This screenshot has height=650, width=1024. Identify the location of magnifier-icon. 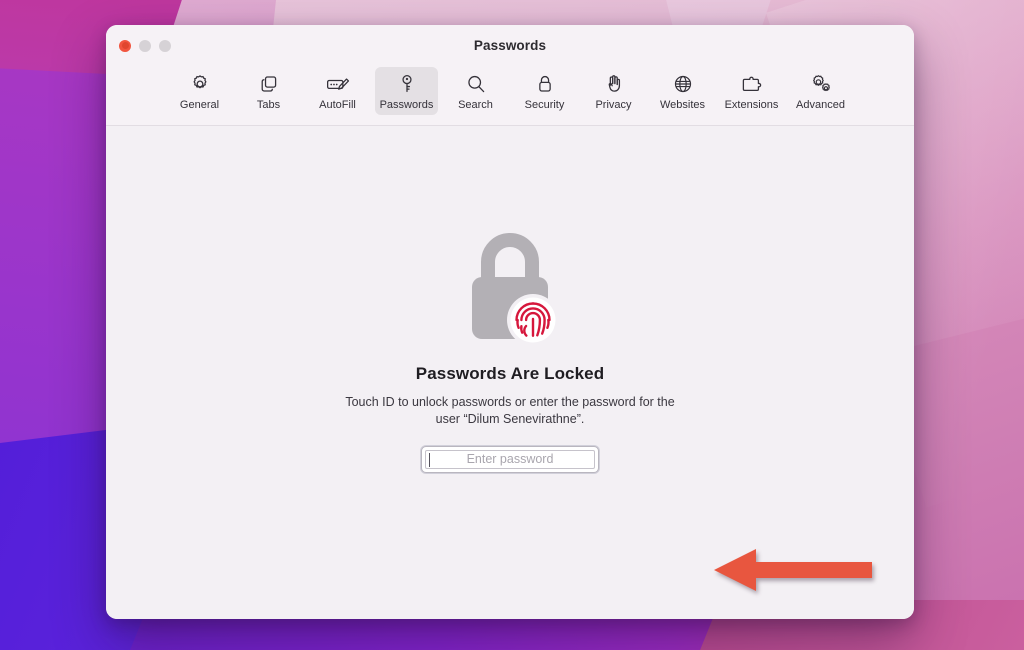
(476, 84).